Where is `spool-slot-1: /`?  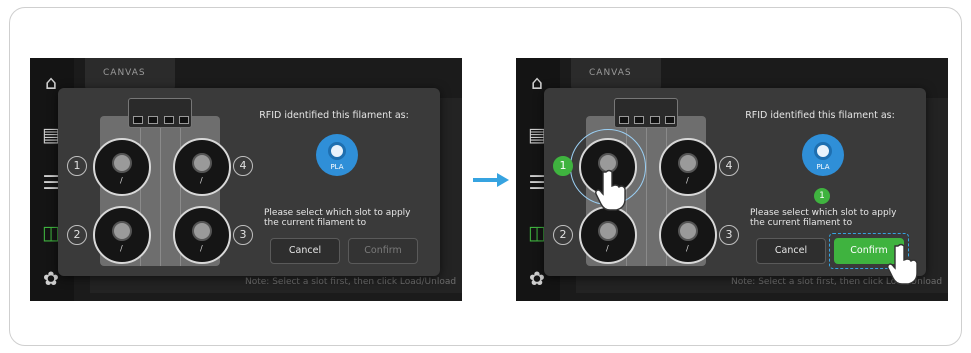 spool-slot-1: / is located at coordinates (122, 167).